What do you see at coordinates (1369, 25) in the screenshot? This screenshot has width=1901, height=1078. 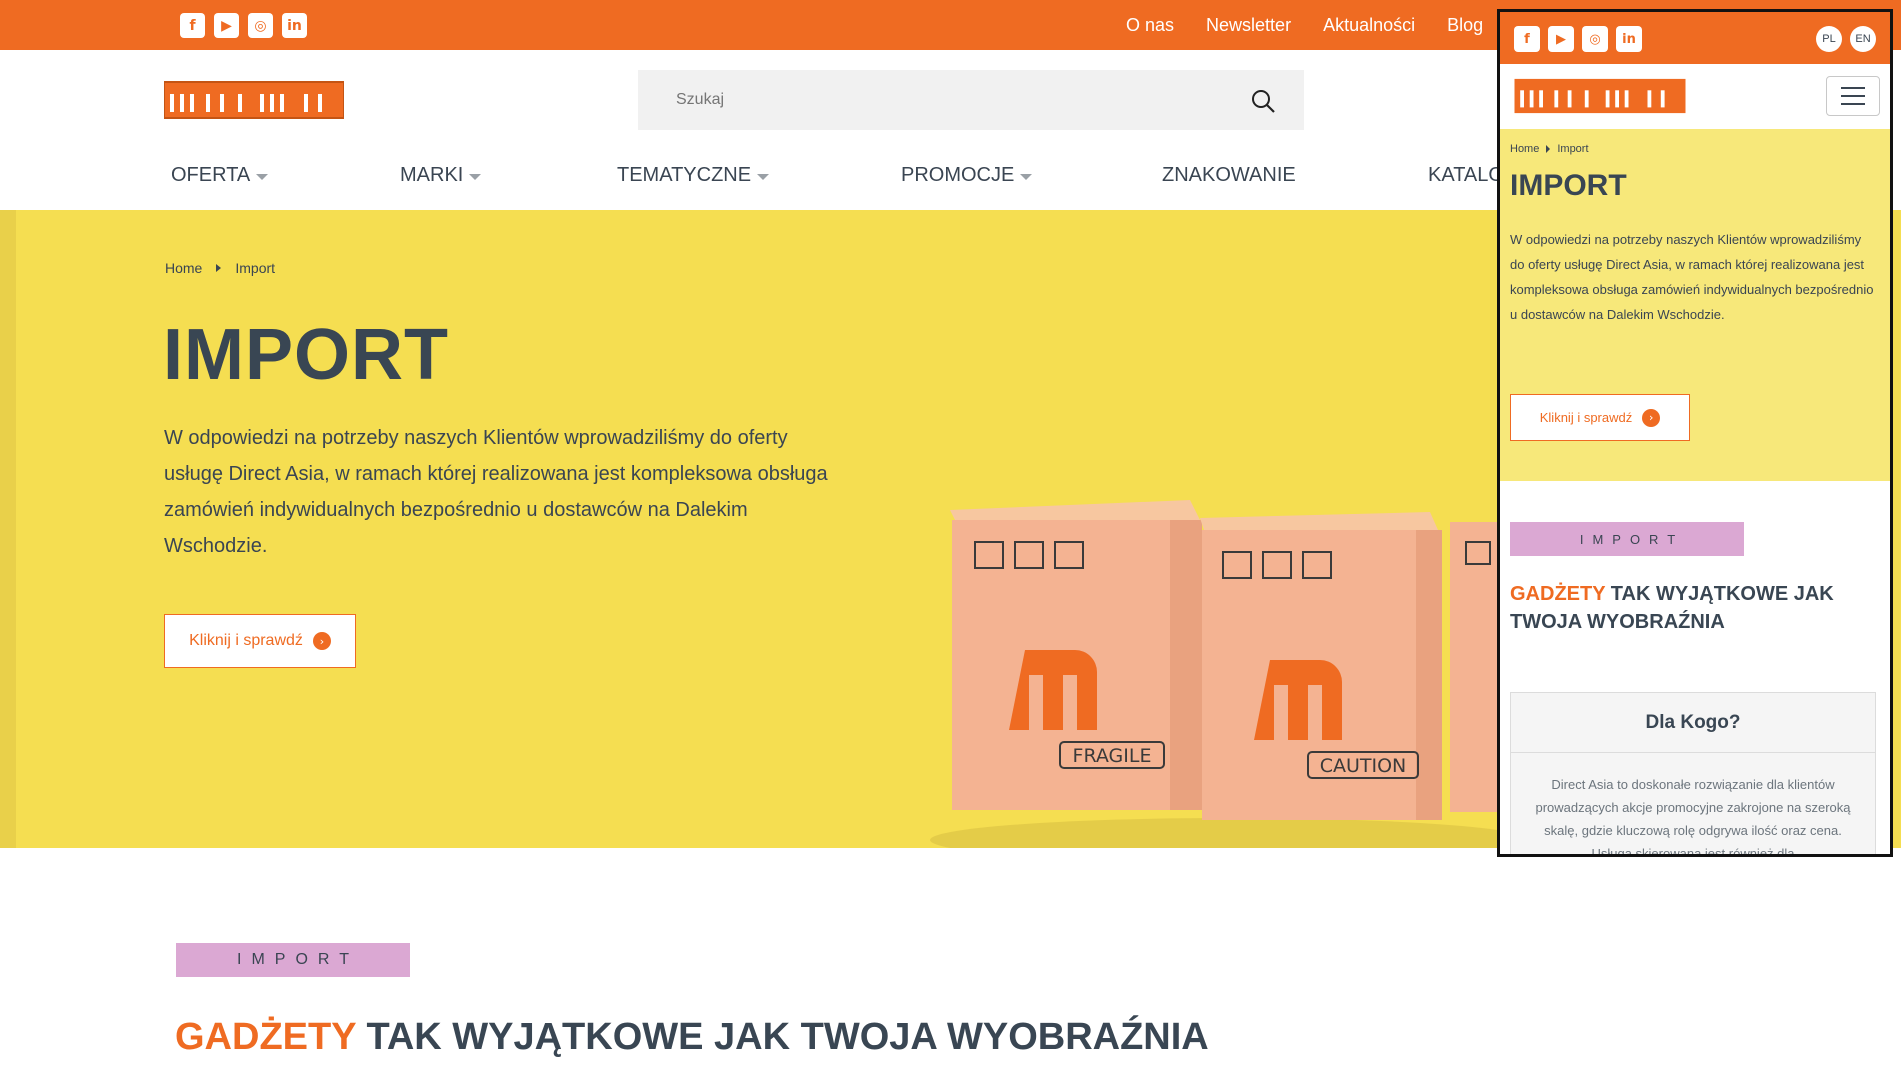 I see `top-link-aktualnosci: Aktualności` at bounding box center [1369, 25].